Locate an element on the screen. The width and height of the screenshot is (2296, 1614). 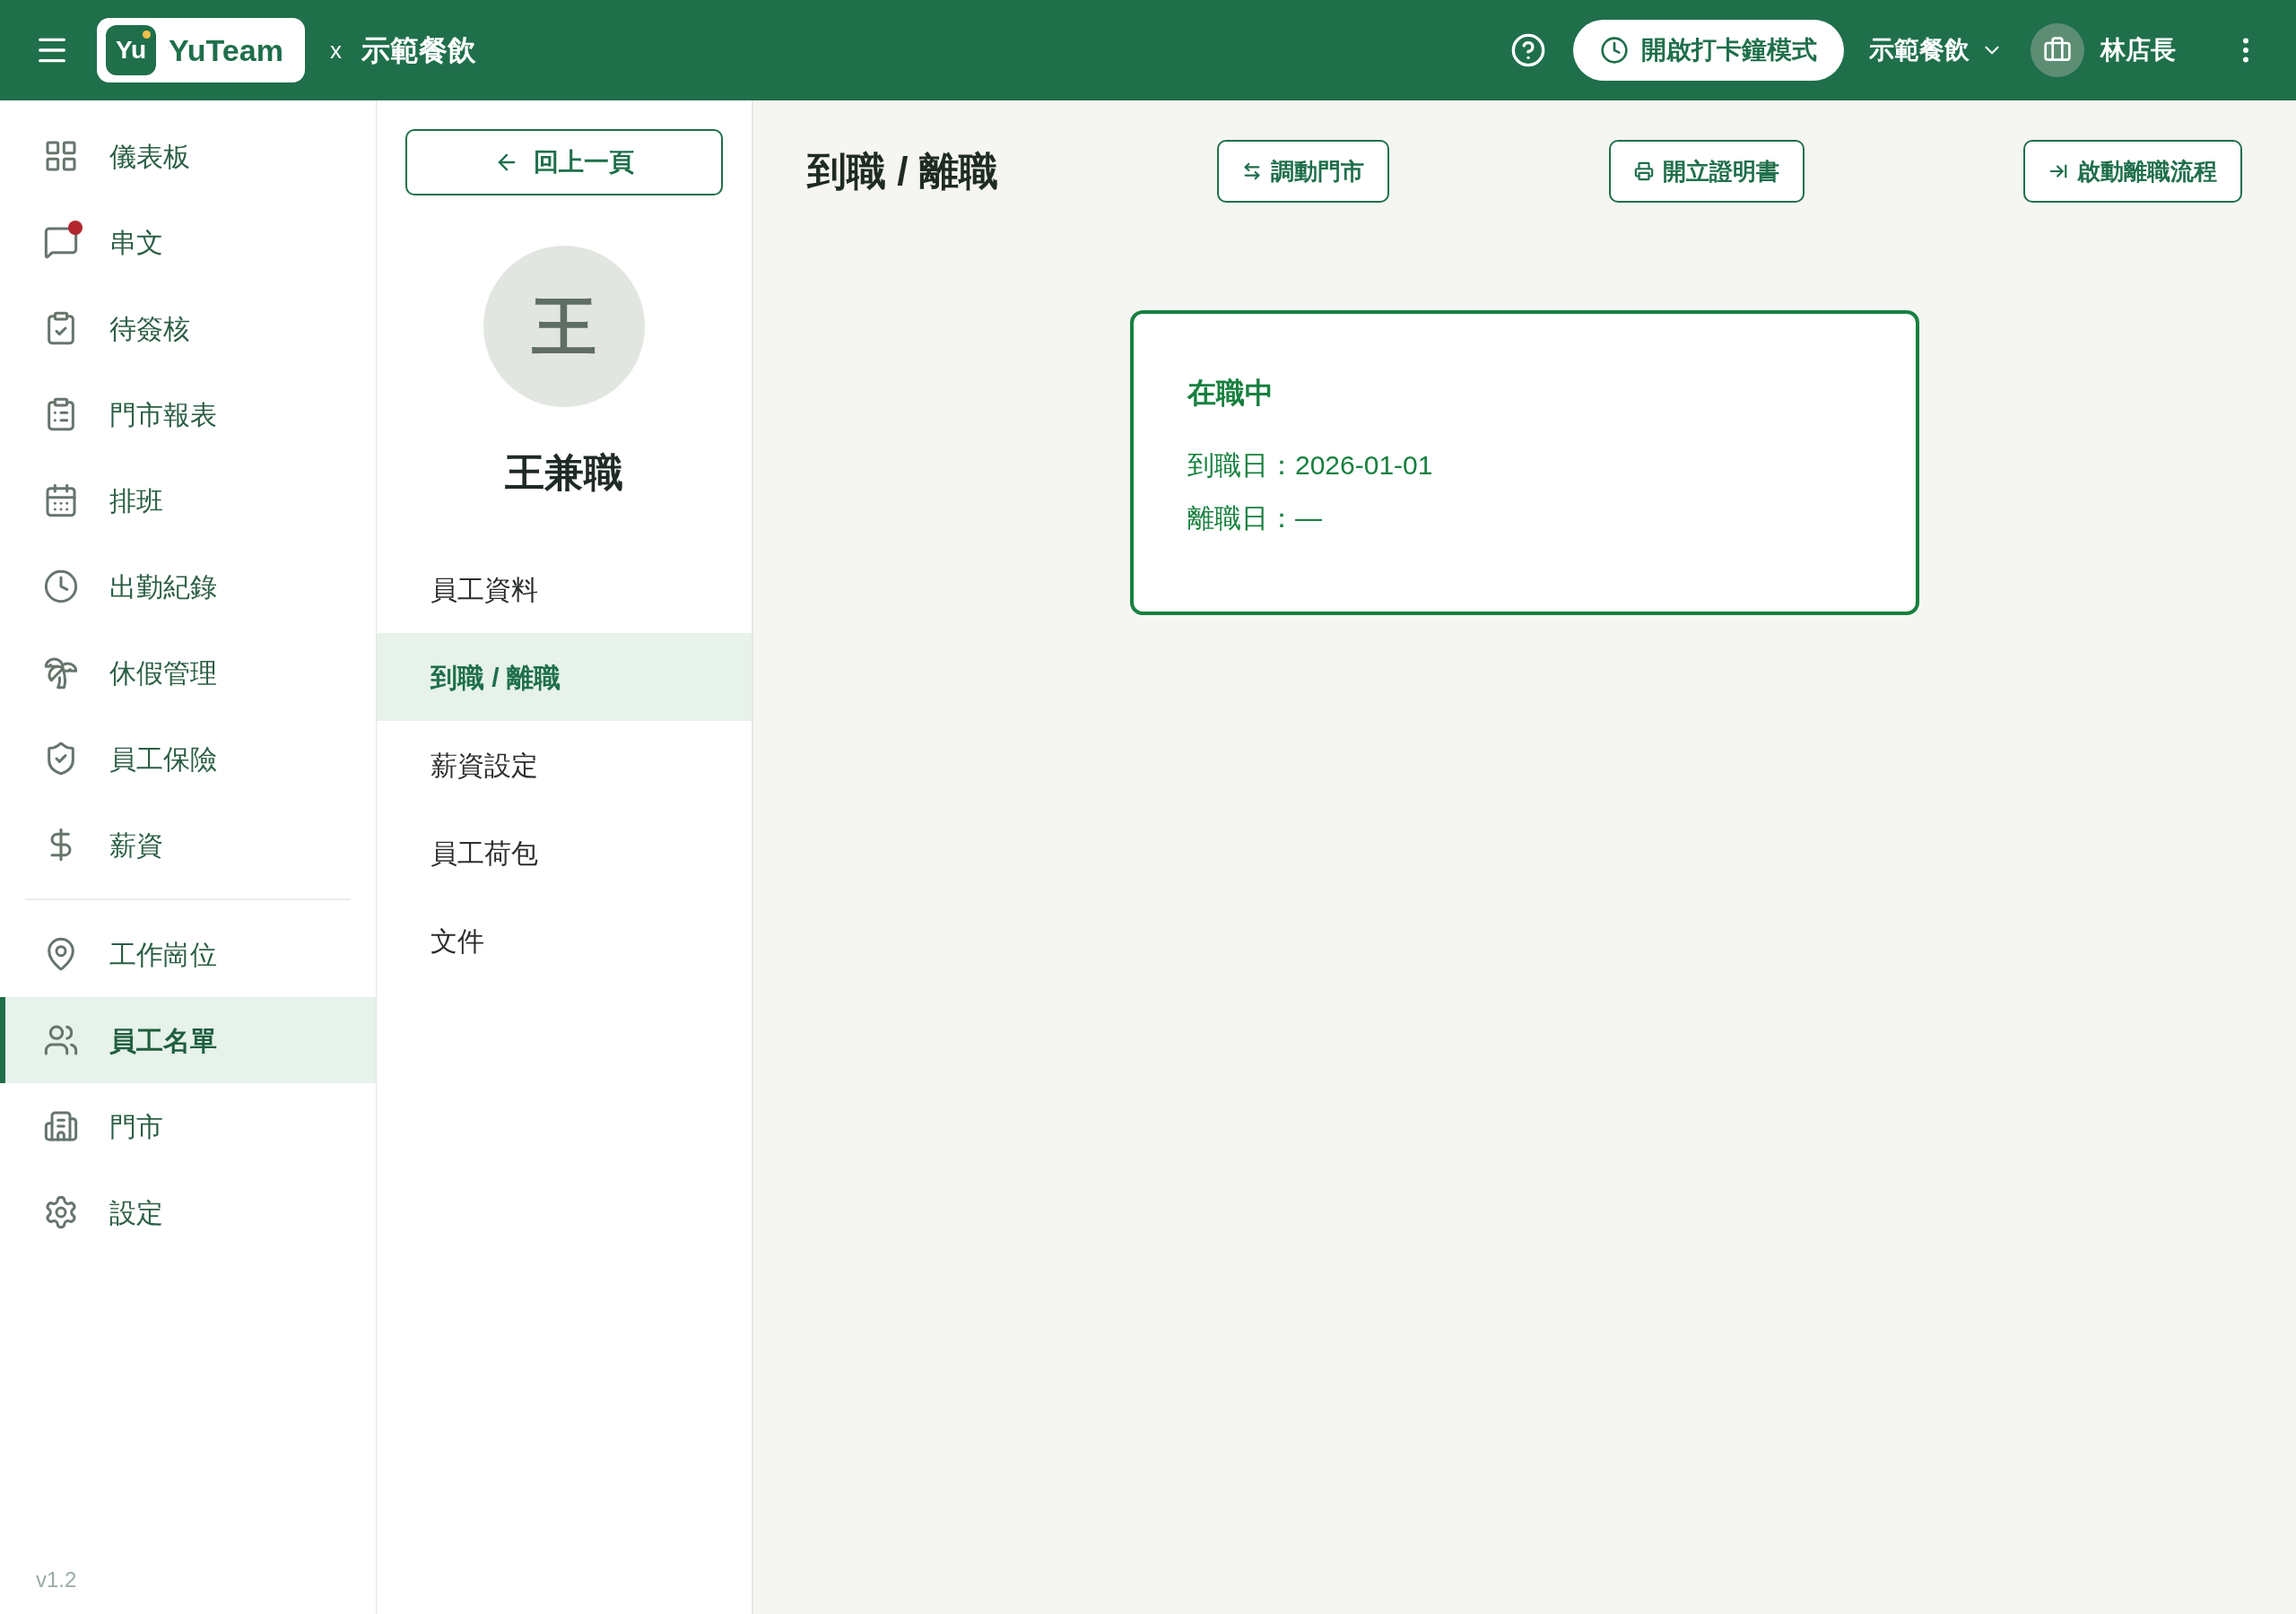
sidebar-item: 儀表板 is located at coordinates (188, 156).